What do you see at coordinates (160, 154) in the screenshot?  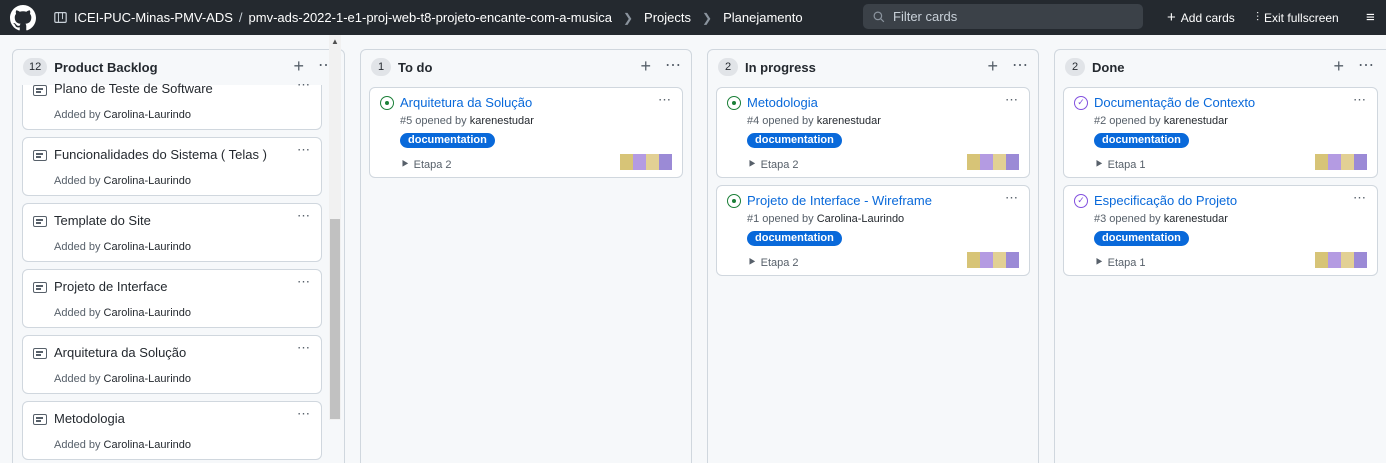 I see `note-title: Funcionalidades do Sistema ( Telas )` at bounding box center [160, 154].